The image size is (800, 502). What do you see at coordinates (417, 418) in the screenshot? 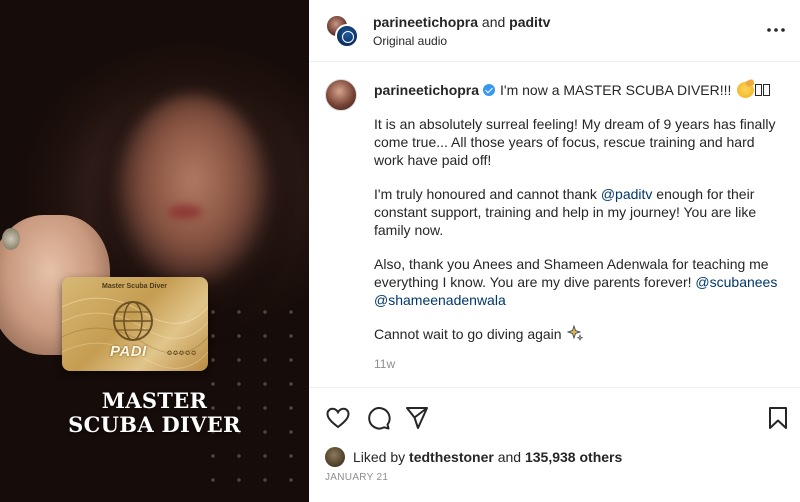
I see `send-icon` at bounding box center [417, 418].